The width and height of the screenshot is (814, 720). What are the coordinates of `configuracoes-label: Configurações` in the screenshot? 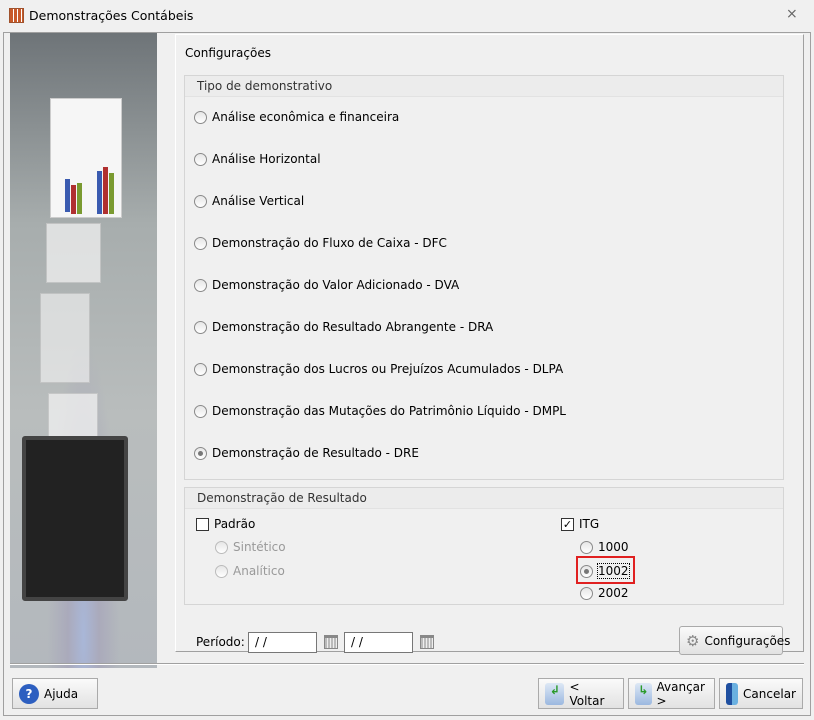 It's located at (747, 640).